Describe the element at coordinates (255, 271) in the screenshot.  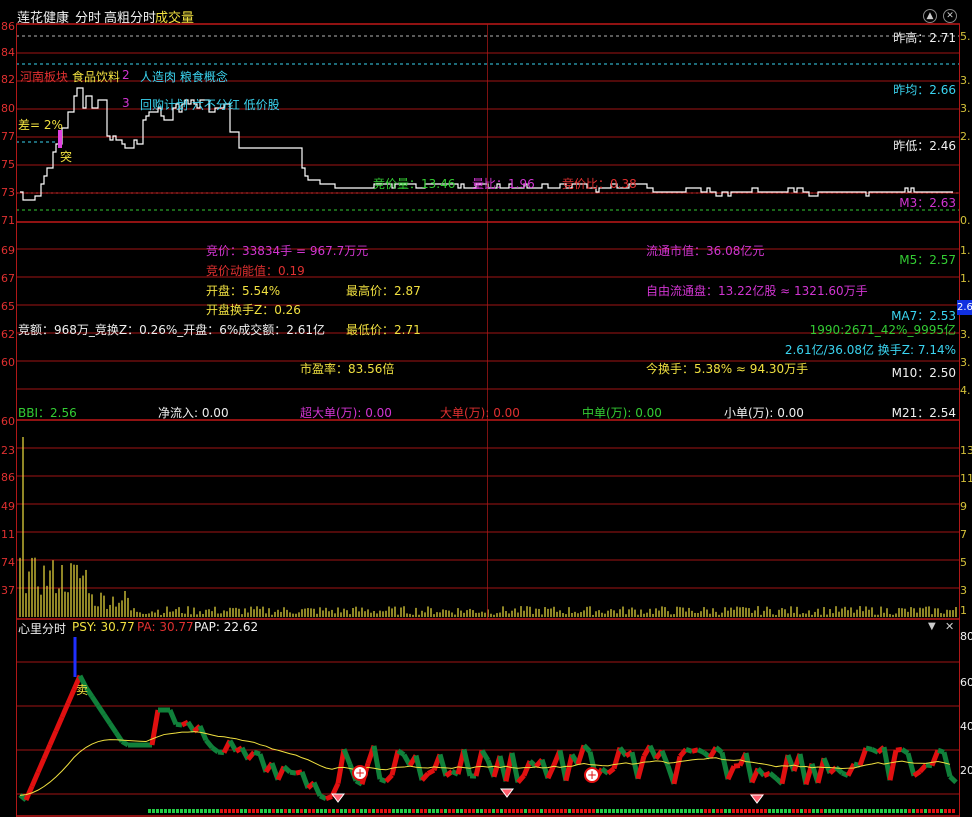
I see `auction-energy: 竞价动能值：0.19` at that location.